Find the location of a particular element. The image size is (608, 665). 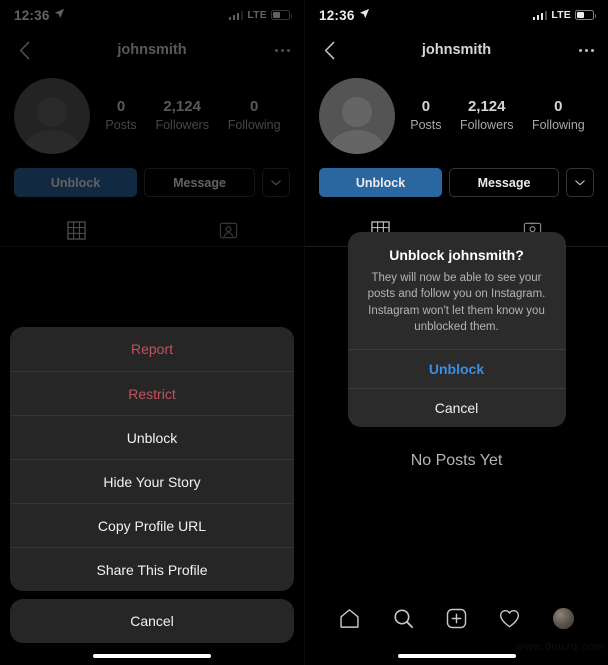

sheet-item-copy-url: Copy Profile URL is located at coordinates (152, 525).